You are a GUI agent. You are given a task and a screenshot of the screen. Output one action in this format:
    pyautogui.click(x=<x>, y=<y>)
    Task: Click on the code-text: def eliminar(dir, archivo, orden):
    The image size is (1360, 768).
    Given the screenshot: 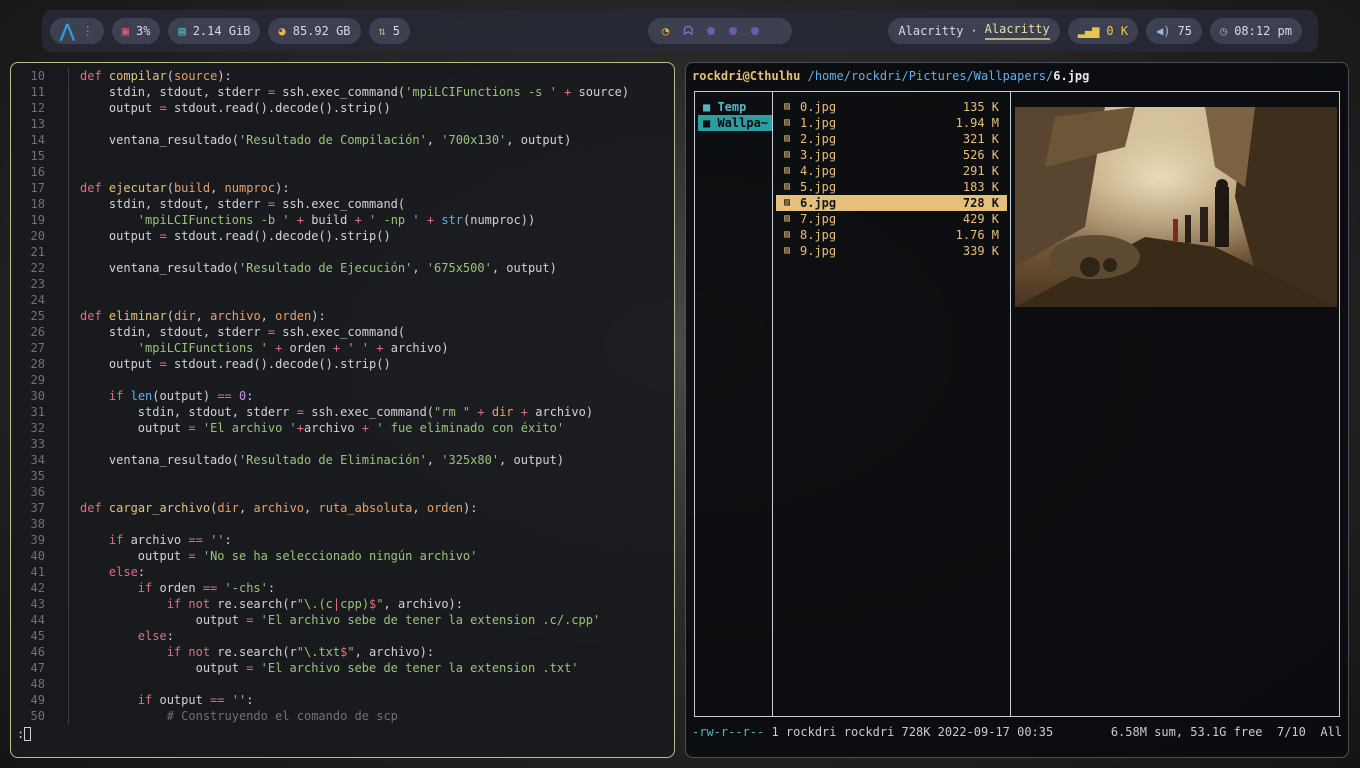 What is the action you would take?
    pyautogui.click(x=197, y=316)
    